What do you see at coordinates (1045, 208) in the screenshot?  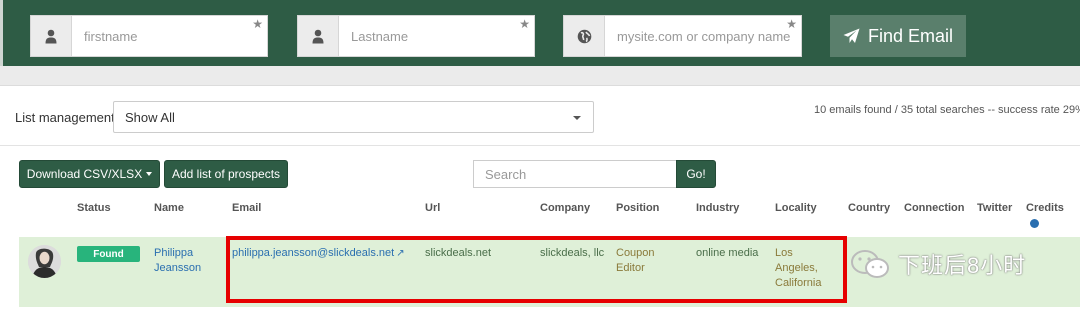 I see `credits-label: Credits` at bounding box center [1045, 208].